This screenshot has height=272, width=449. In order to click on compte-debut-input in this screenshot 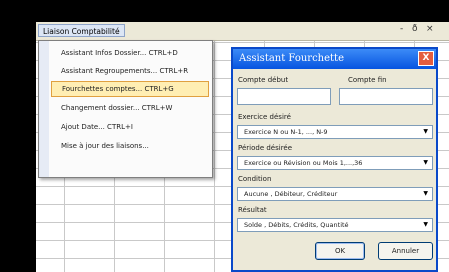, I will do `click(284, 96)`.